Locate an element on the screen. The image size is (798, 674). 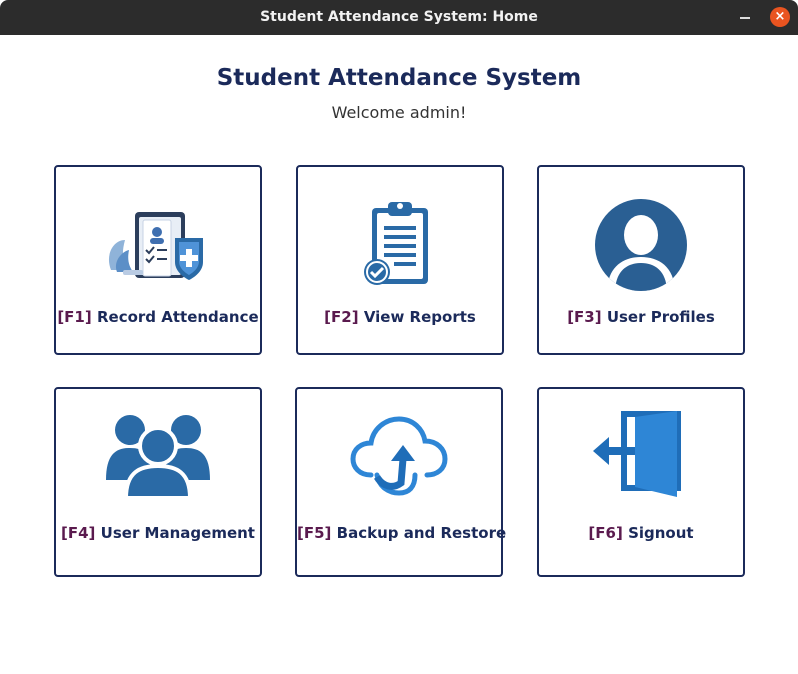
cloud-upload-icon is located at coordinates (399, 455).